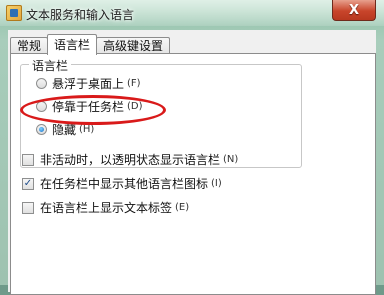 This screenshot has width=384, height=295. I want to click on shortcut-hint: (I), so click(216, 183).